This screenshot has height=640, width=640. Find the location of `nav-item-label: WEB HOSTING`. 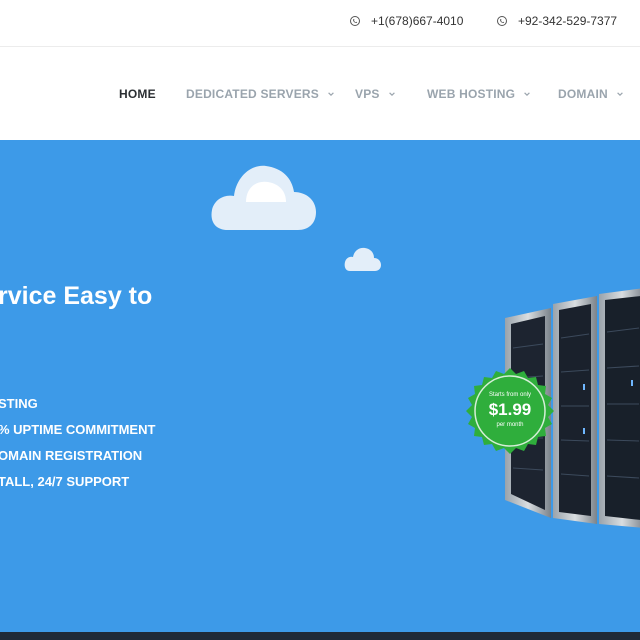

nav-item-label: WEB HOSTING is located at coordinates (471, 94).